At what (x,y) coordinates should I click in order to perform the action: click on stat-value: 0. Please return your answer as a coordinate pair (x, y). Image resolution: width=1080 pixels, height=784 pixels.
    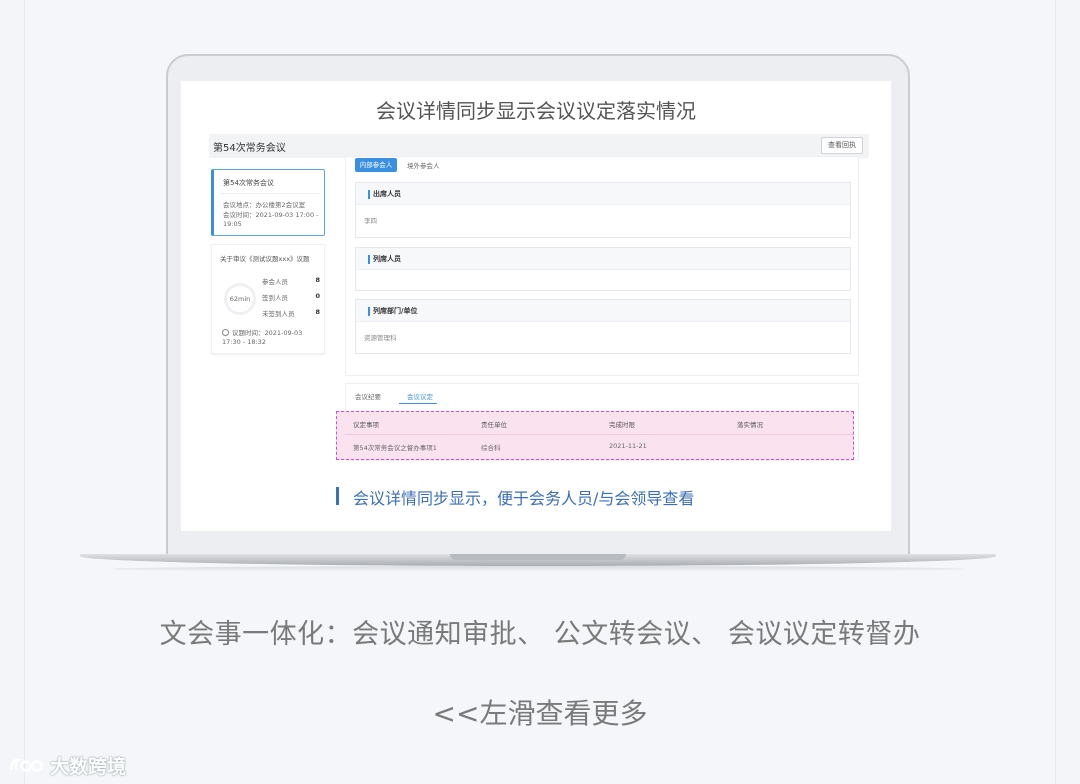
    Looking at the image, I should click on (317, 296).